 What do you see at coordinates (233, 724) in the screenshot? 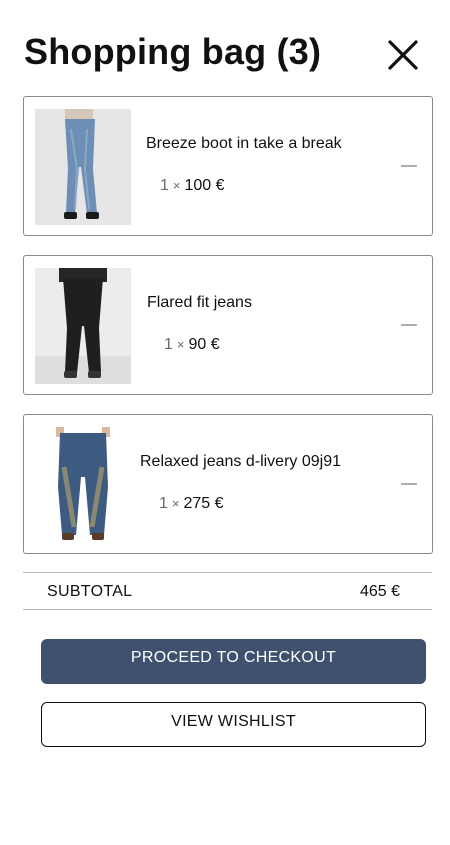
I see `view-wishlist-button: VIEW WISHLIST` at bounding box center [233, 724].